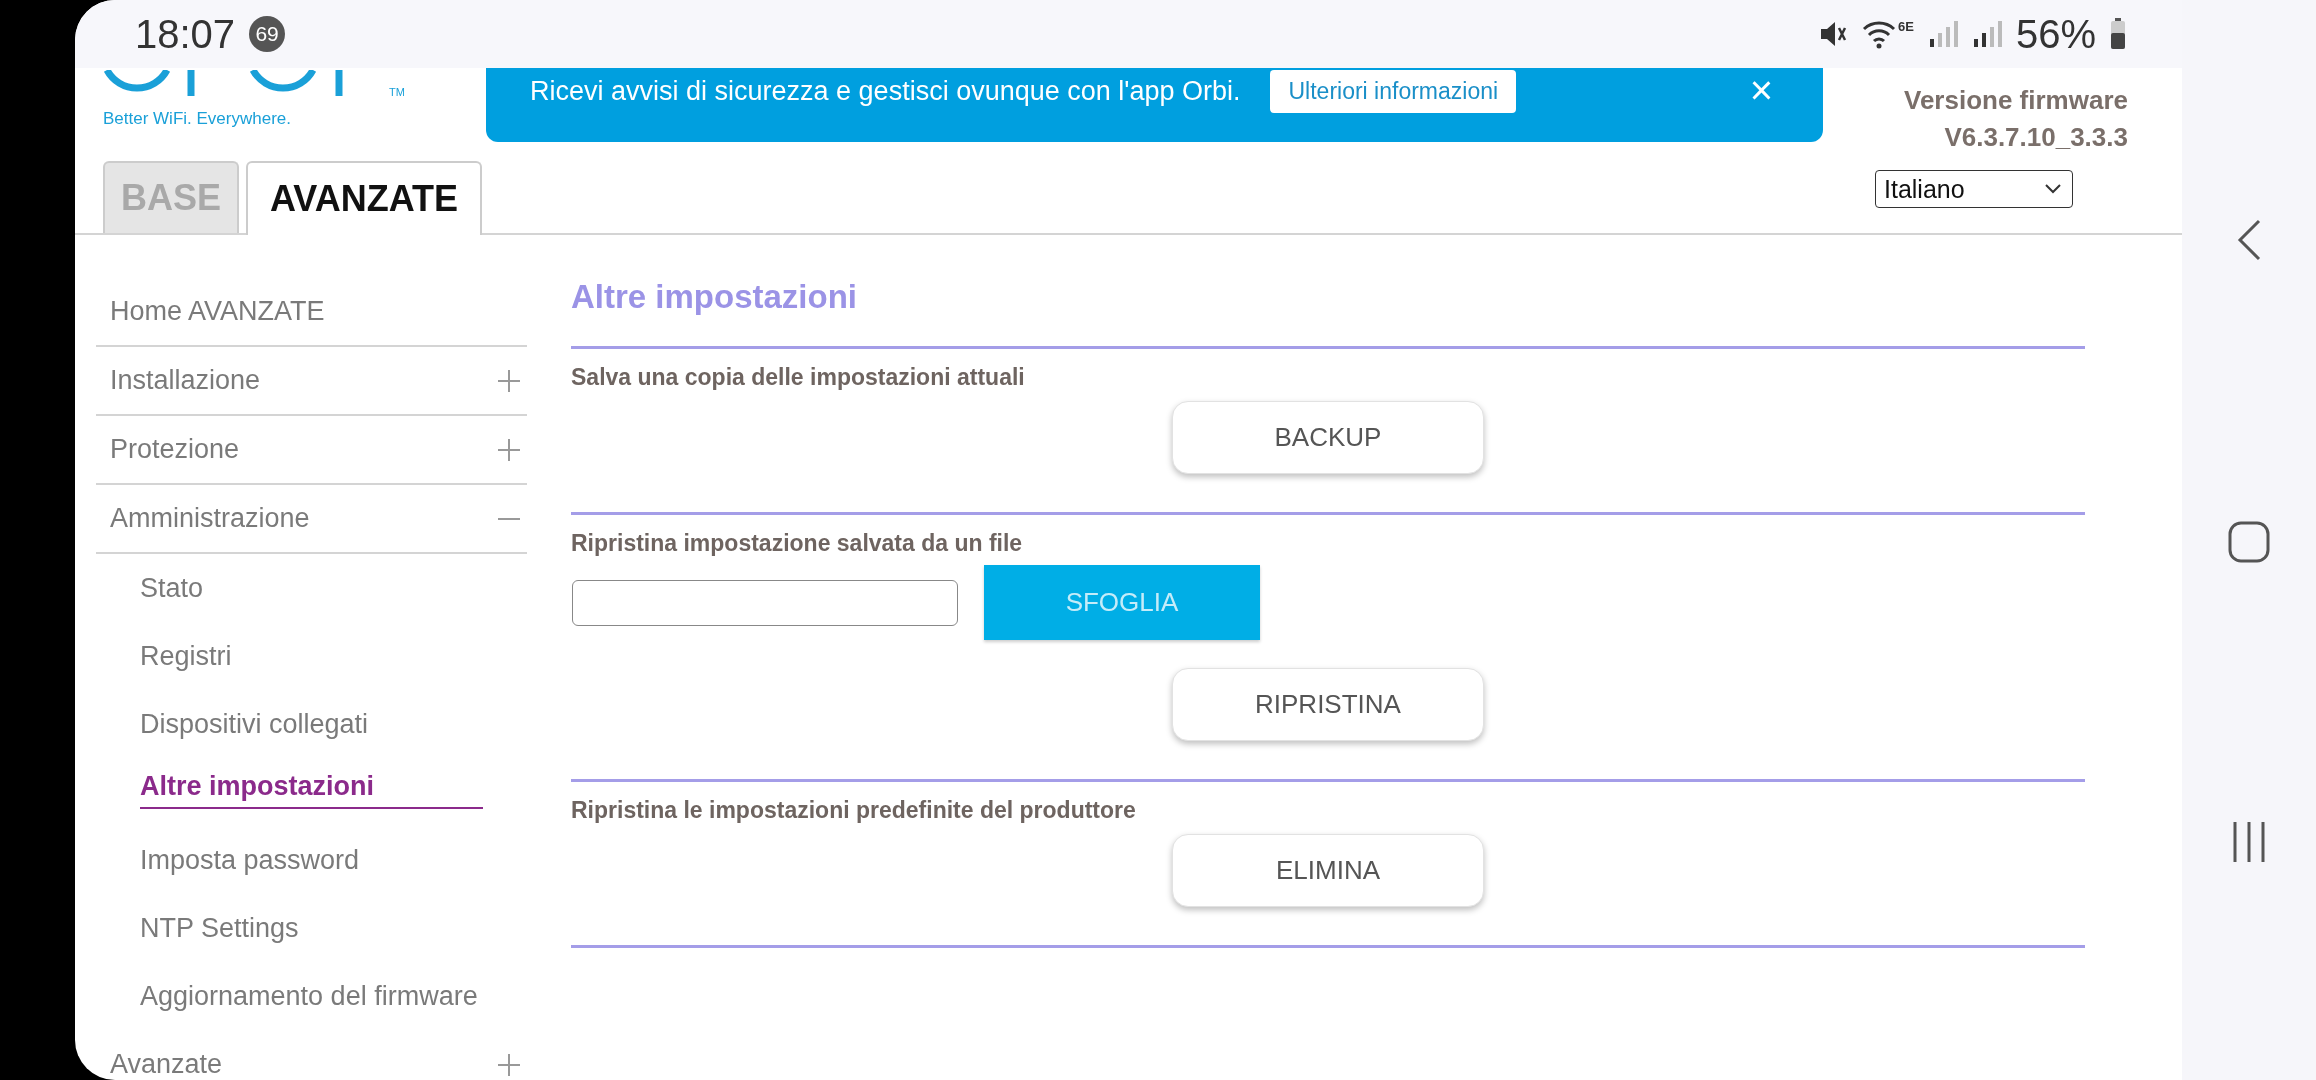 The image size is (2316, 1080). Describe the element at coordinates (2118, 34) in the screenshot. I see `battery-icon` at that location.